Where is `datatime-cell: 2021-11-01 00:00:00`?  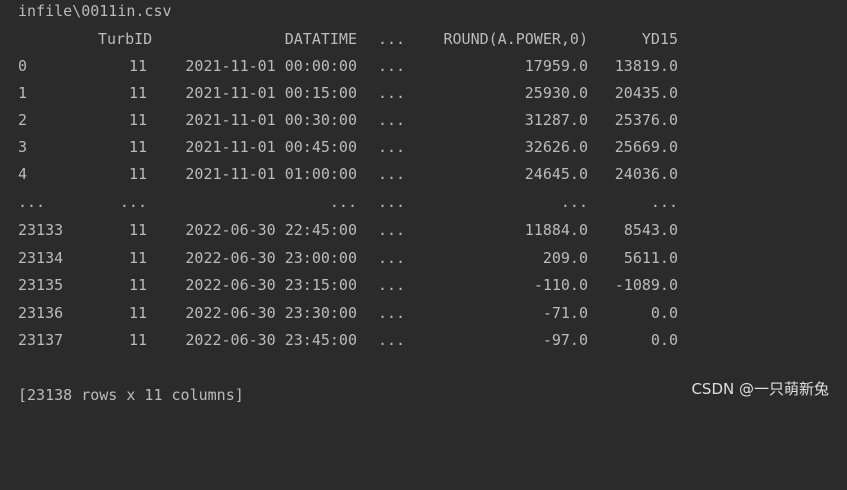
datatime-cell: 2021-11-01 00:00:00 is located at coordinates (271, 66).